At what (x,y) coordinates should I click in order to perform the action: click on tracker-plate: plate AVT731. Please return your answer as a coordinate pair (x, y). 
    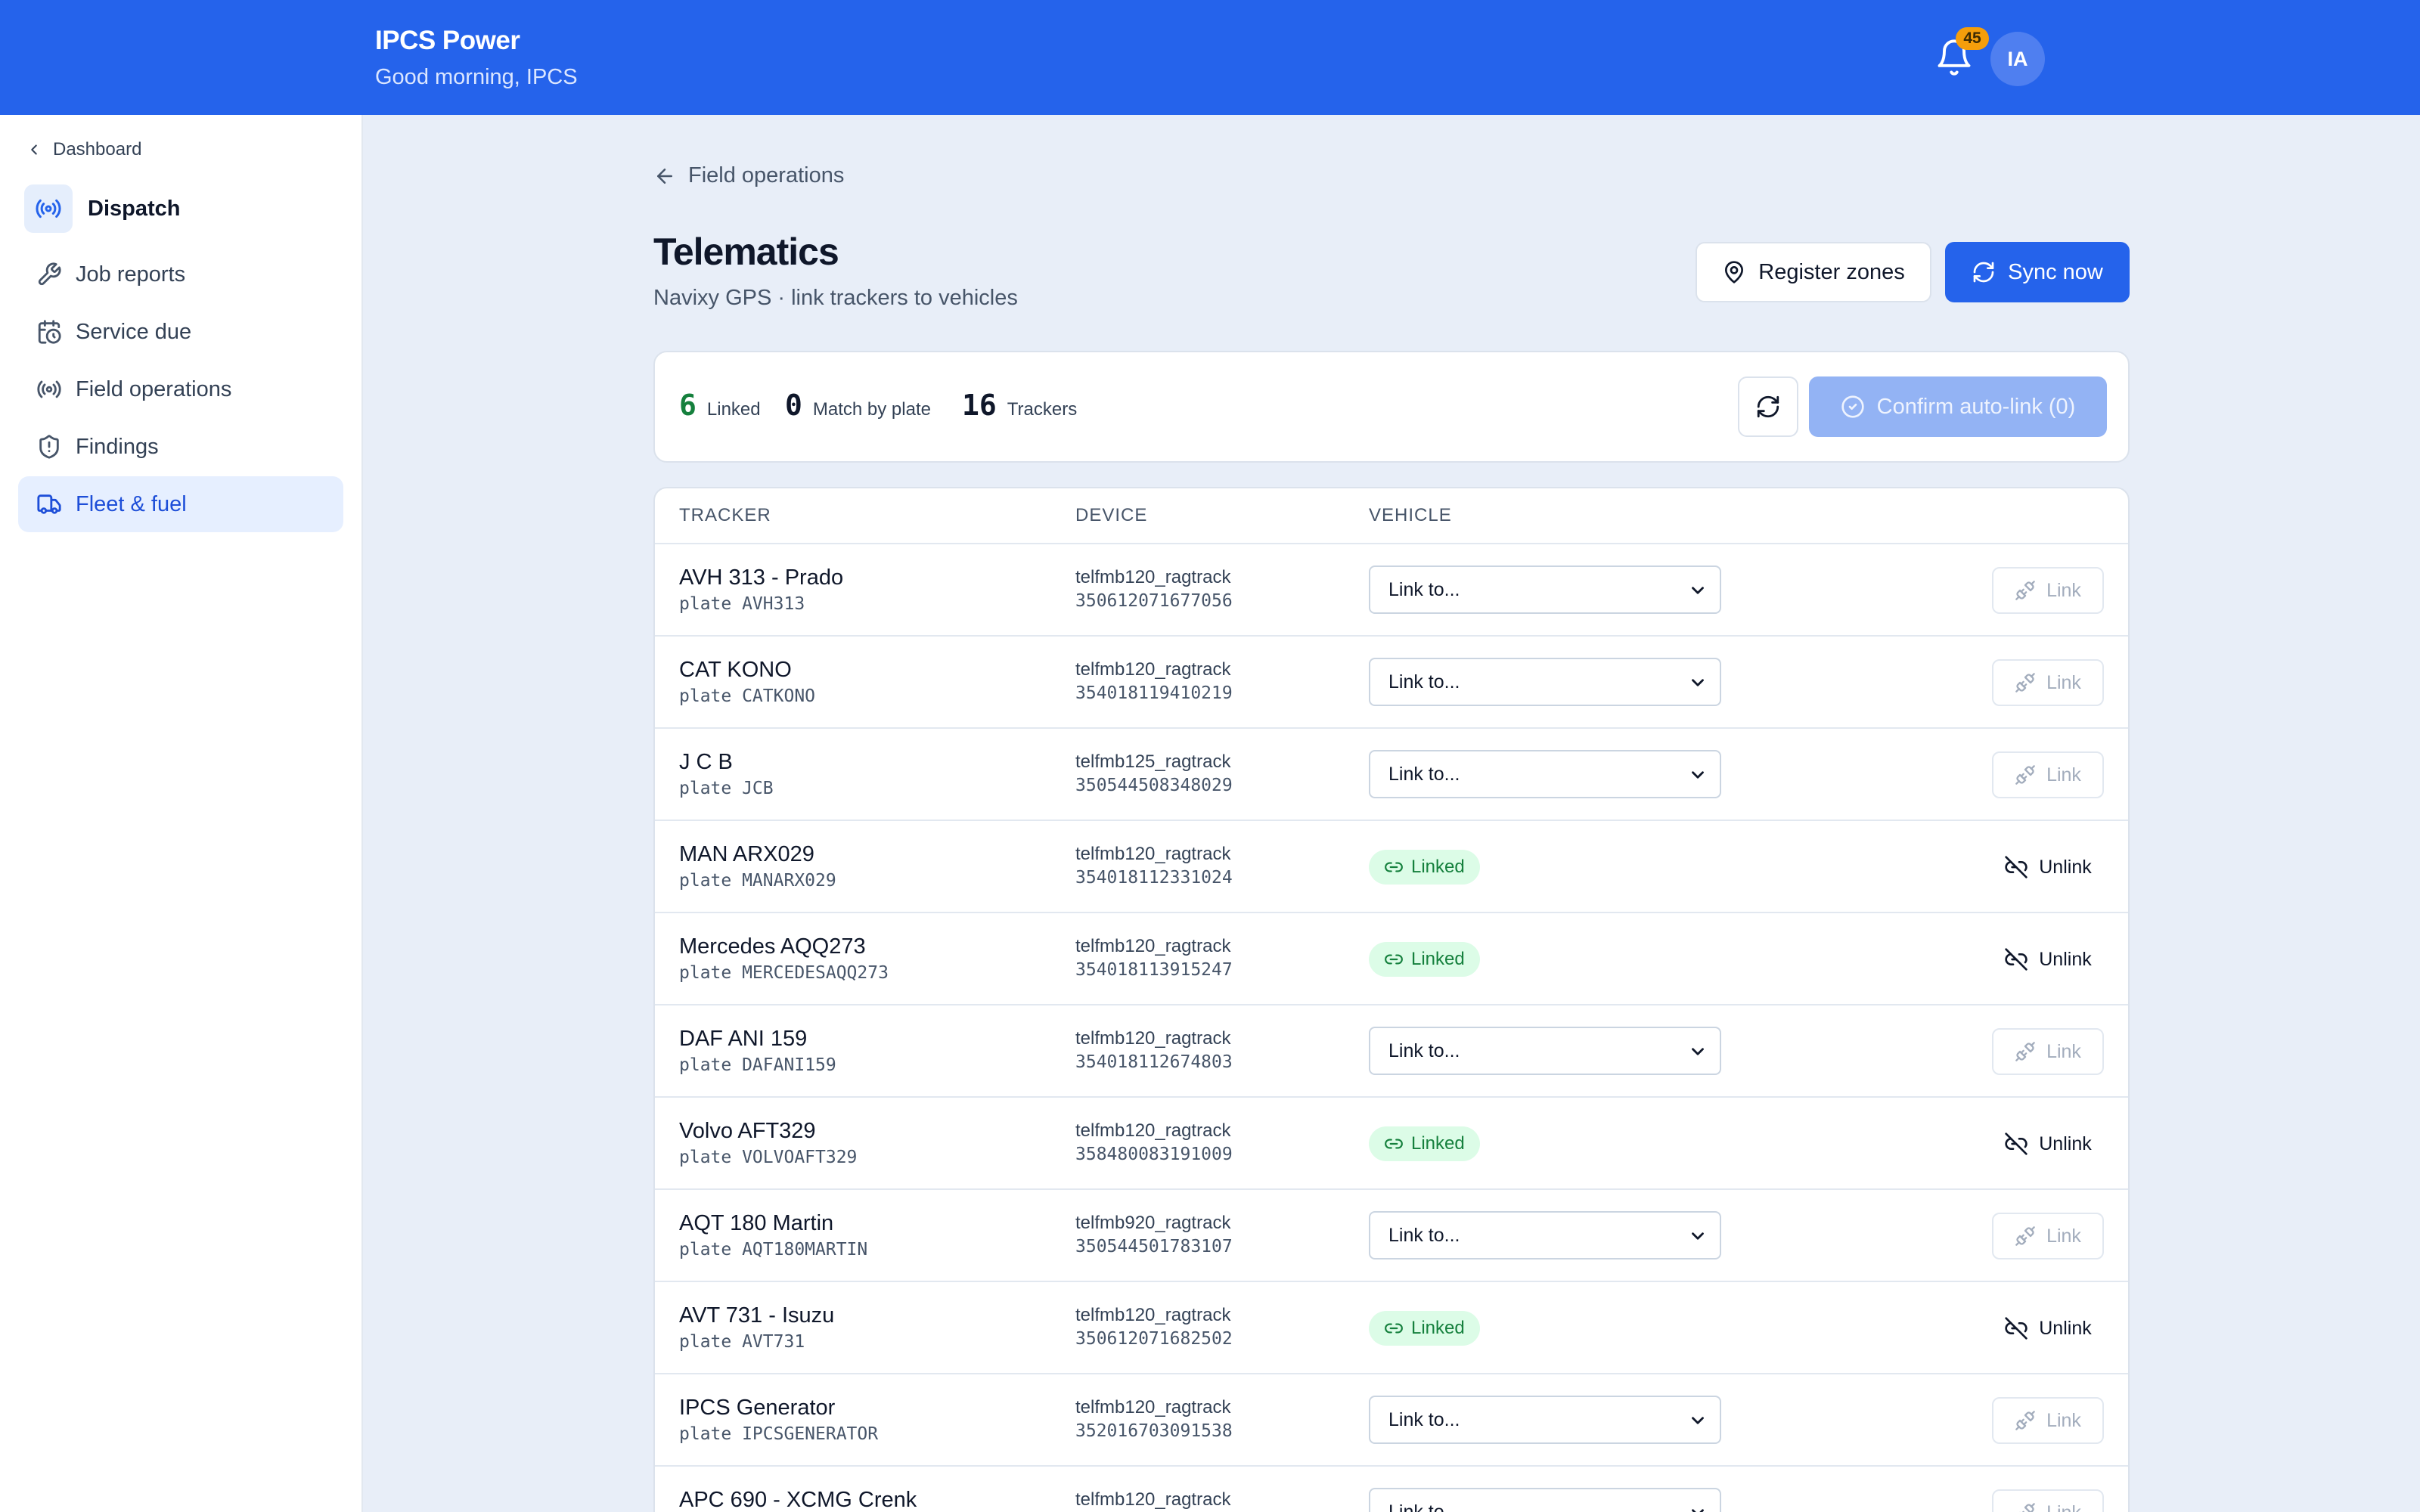
    Looking at the image, I should click on (742, 1342).